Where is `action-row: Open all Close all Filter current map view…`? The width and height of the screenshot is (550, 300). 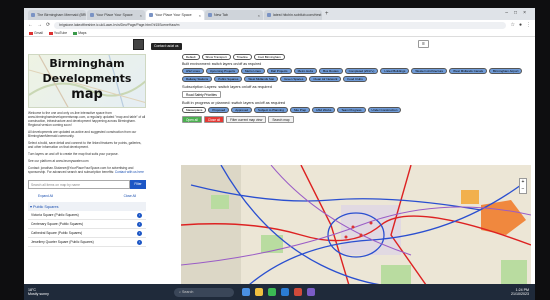 action-row: Open all Close all Filter current map view… is located at coordinates (355, 119).